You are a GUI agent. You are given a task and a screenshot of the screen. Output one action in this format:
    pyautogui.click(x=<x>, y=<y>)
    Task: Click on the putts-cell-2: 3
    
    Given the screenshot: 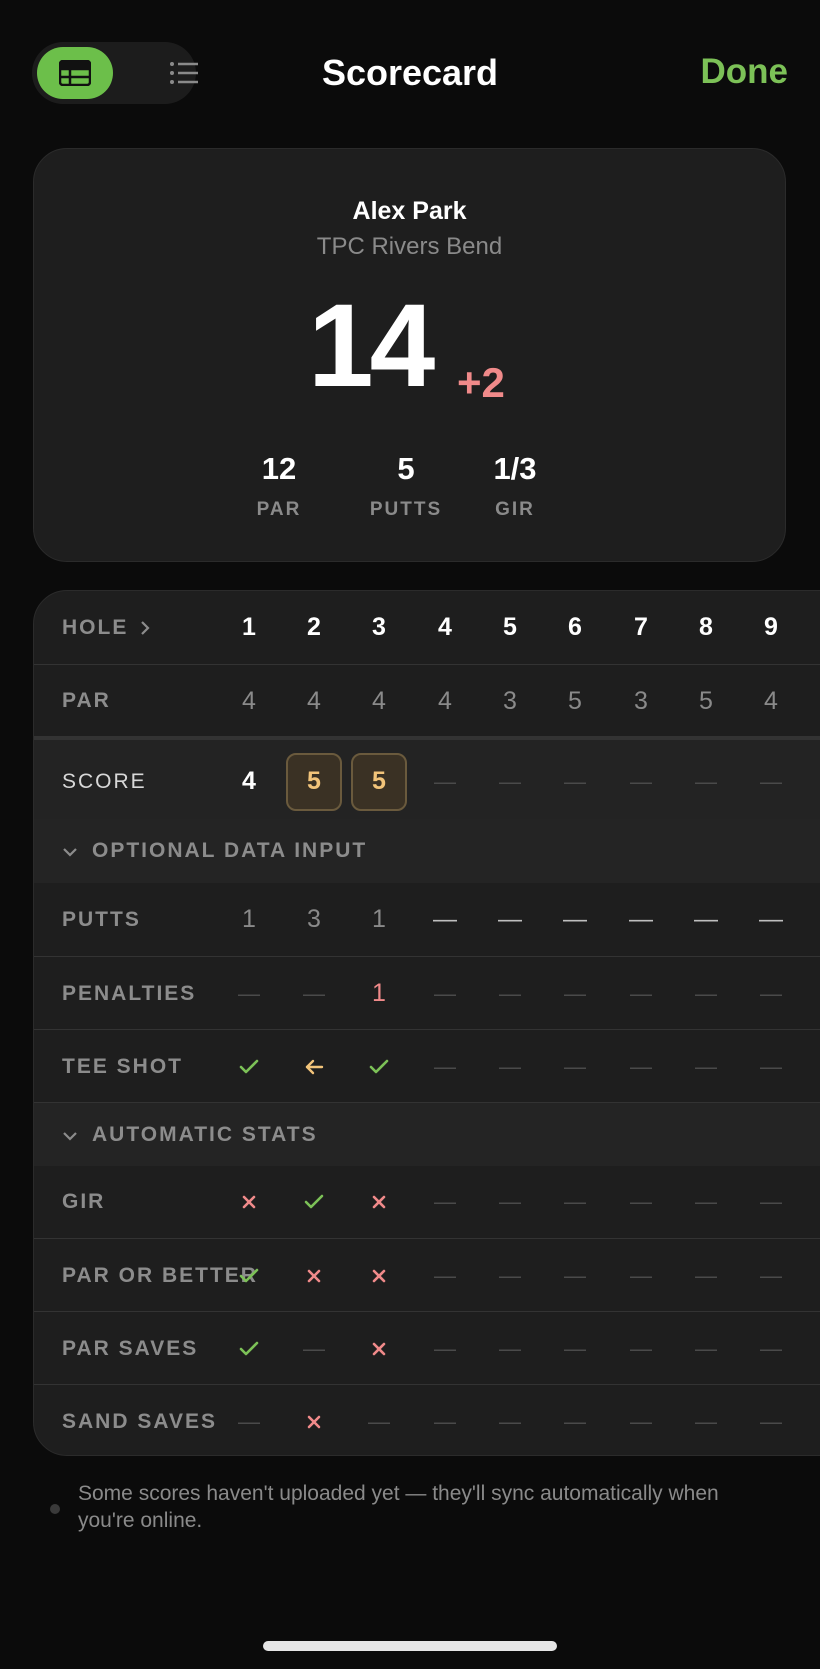 What is the action you would take?
    pyautogui.click(x=314, y=919)
    